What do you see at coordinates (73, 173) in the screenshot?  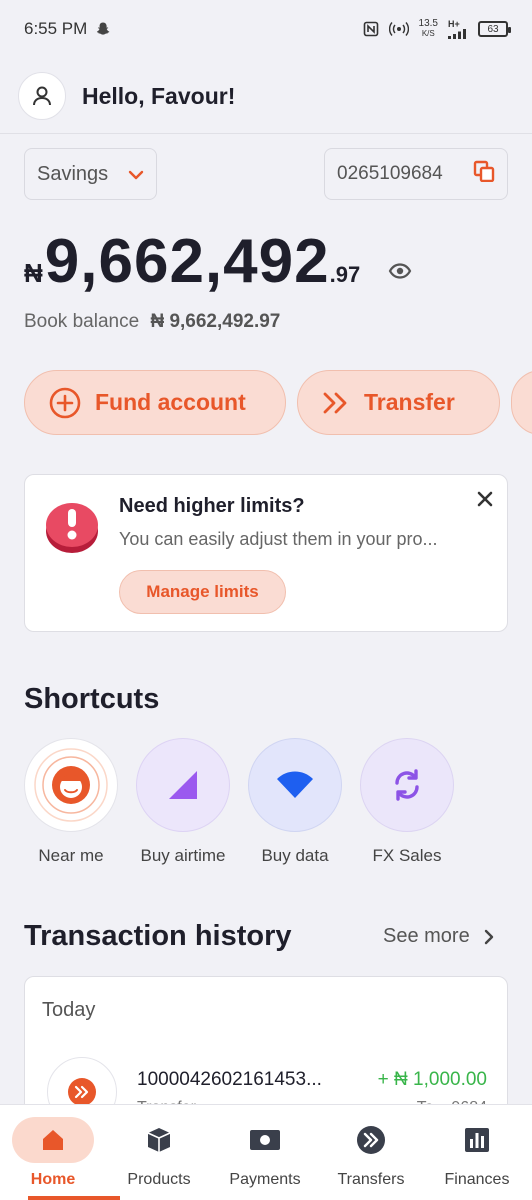 I see `account-type-label: Savings` at bounding box center [73, 173].